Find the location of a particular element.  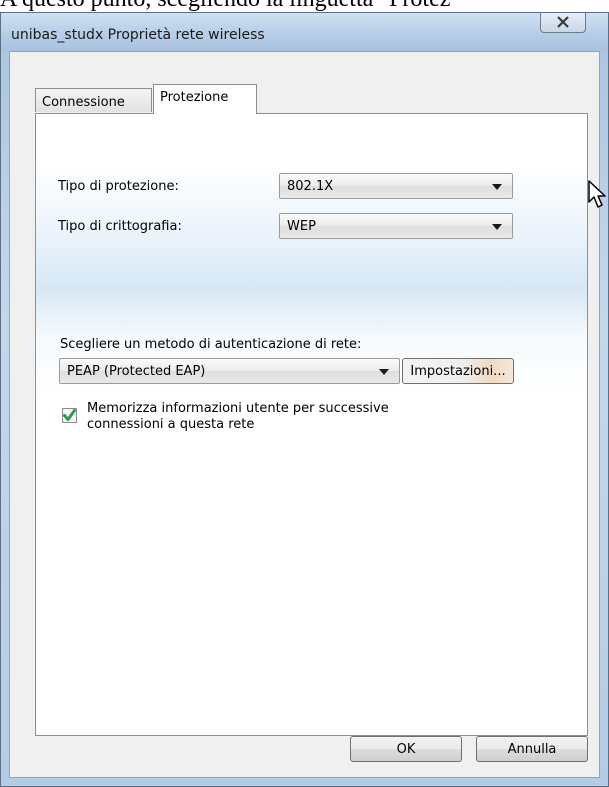

security-type-label: Tipo di protezione: is located at coordinates (118, 186).